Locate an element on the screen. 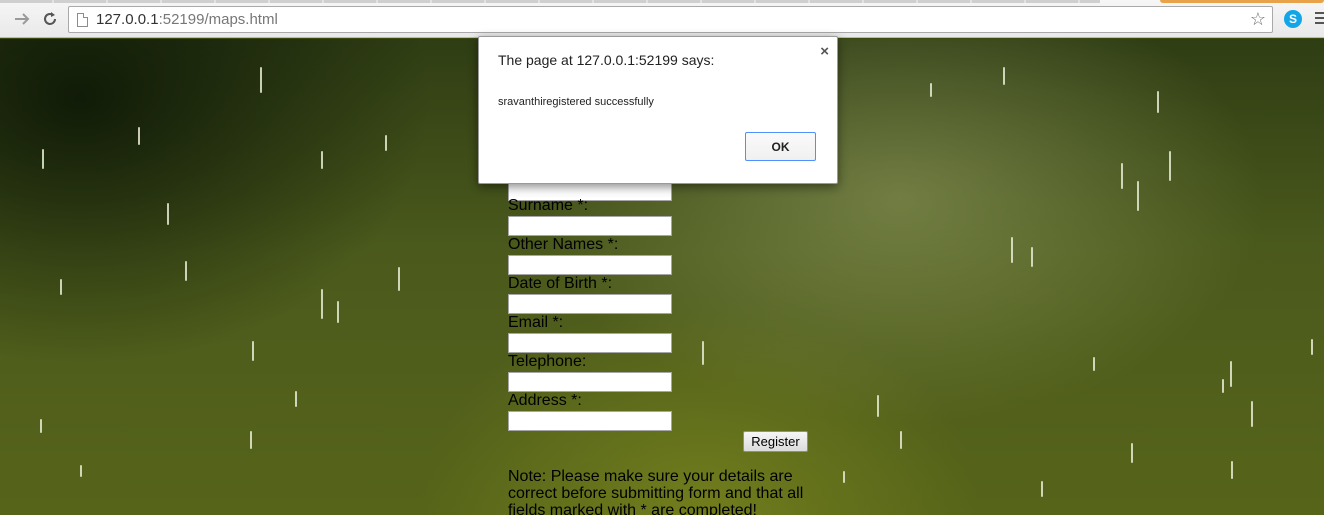 This screenshot has height=515, width=1324. ok-button: OK is located at coordinates (780, 146).